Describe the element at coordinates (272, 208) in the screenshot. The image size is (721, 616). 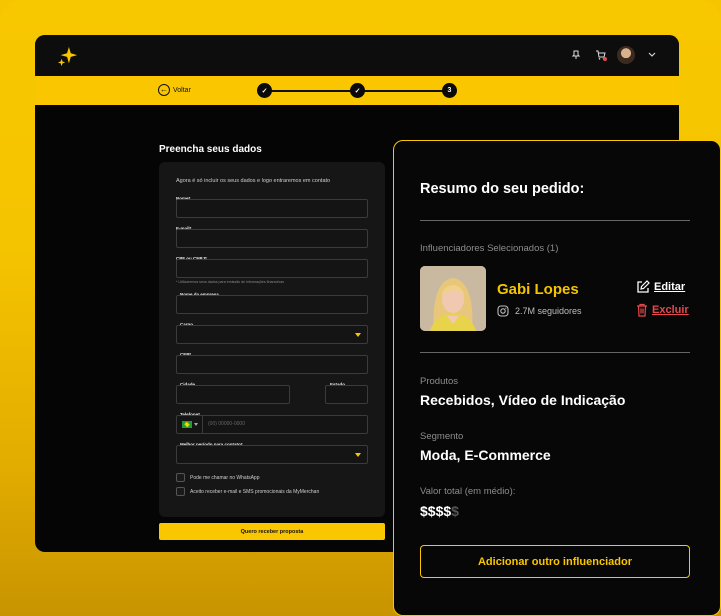
I see `name-field` at that location.